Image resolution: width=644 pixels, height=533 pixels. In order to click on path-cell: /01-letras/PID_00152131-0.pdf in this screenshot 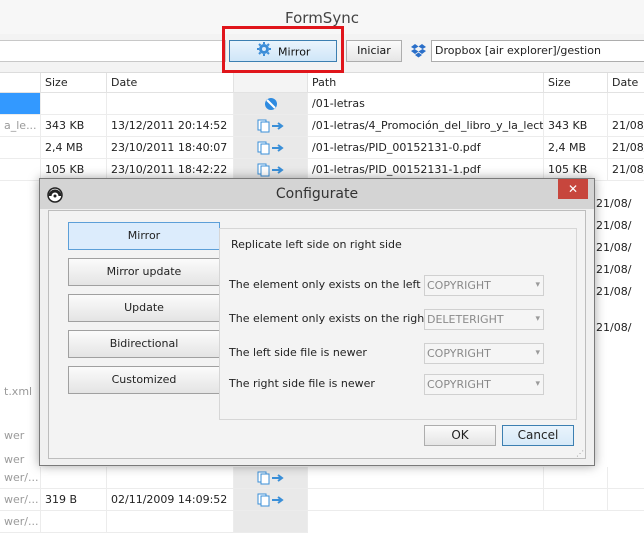, I will do `click(426, 148)`.